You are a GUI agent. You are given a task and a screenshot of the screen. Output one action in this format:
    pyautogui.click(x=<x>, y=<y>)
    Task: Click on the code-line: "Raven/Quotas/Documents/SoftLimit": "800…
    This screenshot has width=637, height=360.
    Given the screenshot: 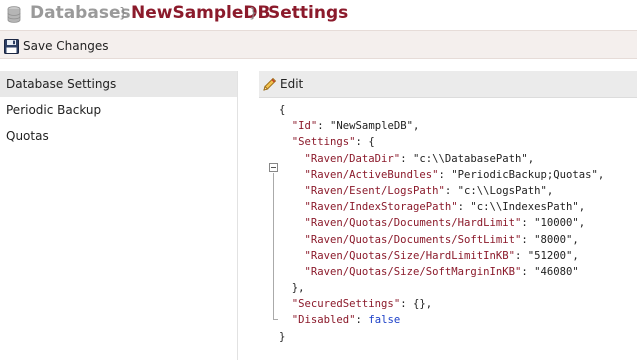 What is the action you would take?
    pyautogui.click(x=441, y=239)
    